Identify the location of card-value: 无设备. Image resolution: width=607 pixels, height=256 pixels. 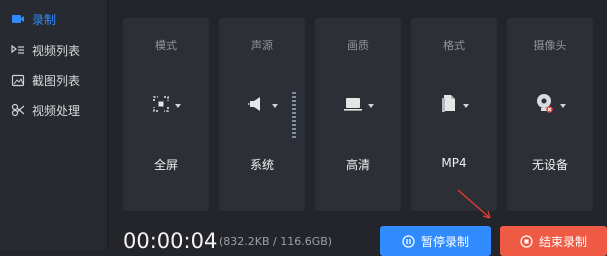
(549, 165).